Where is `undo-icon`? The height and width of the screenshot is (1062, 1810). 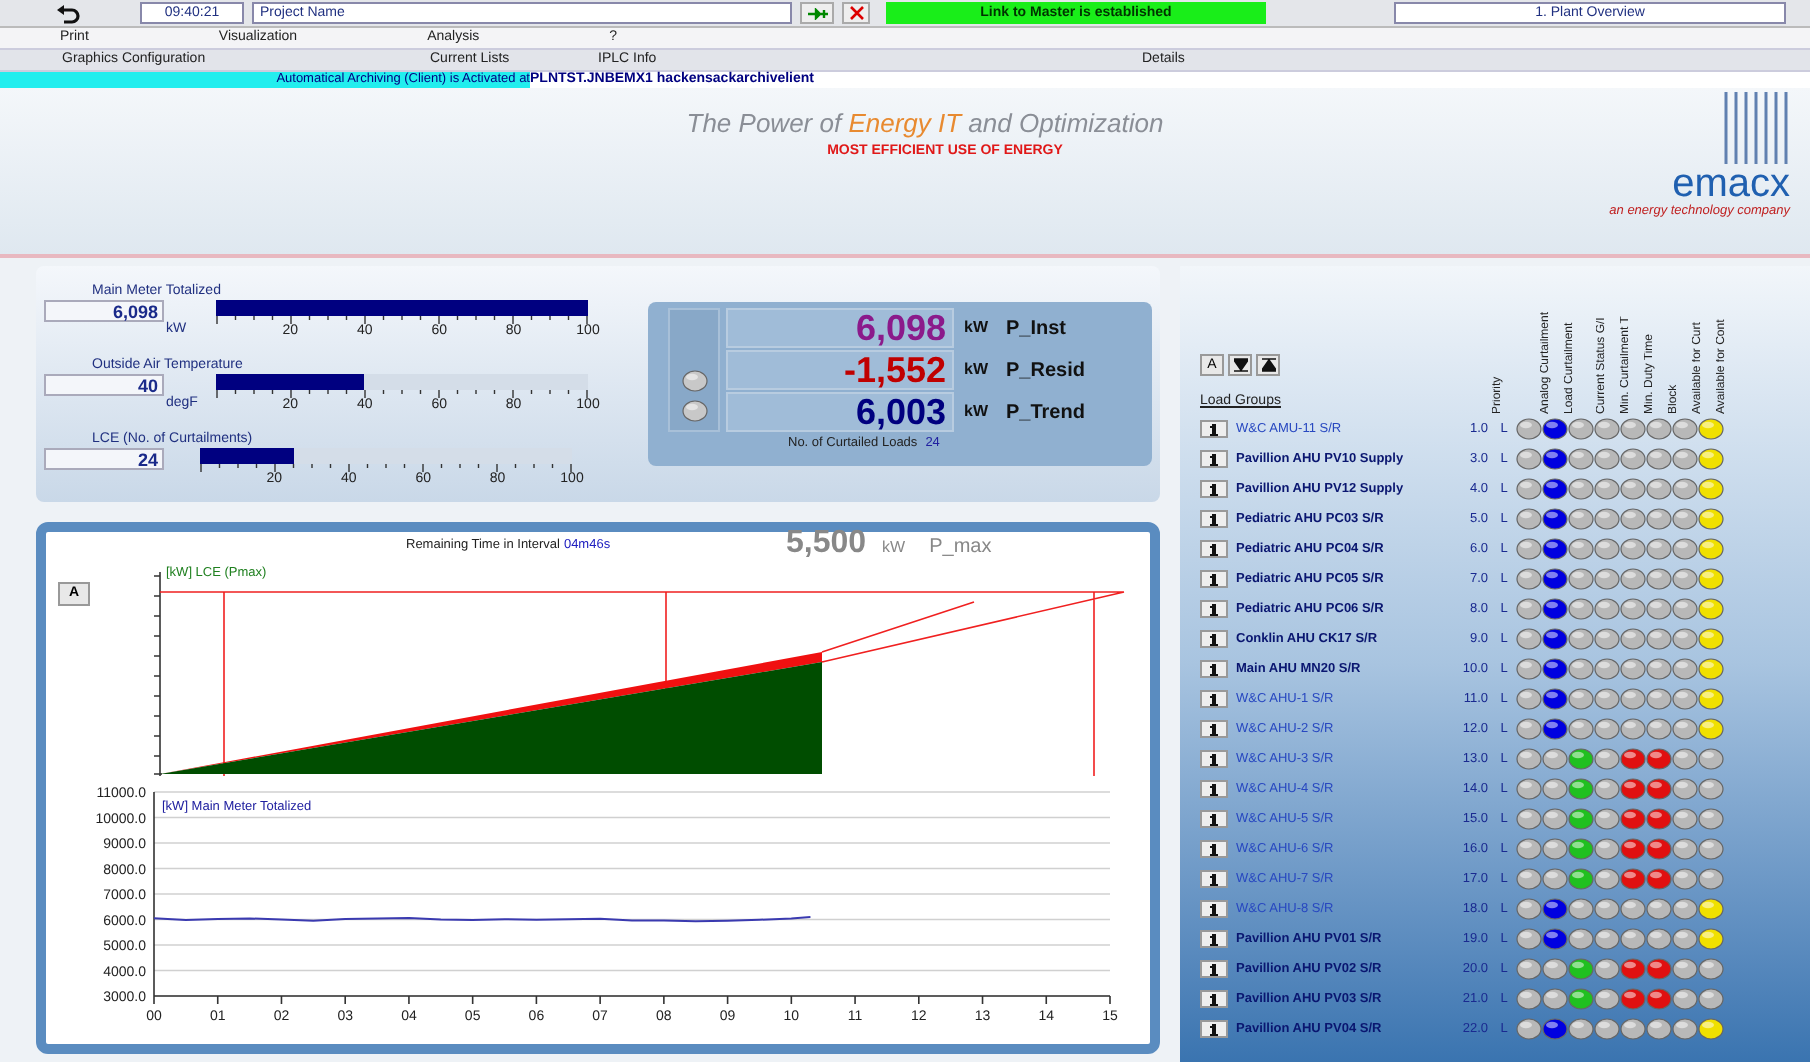
undo-icon is located at coordinates (68, 13).